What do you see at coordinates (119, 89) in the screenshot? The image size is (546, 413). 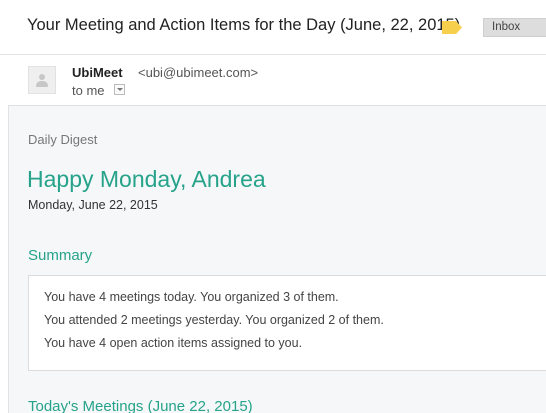 I see `recipient-details-dropdown-icon` at bounding box center [119, 89].